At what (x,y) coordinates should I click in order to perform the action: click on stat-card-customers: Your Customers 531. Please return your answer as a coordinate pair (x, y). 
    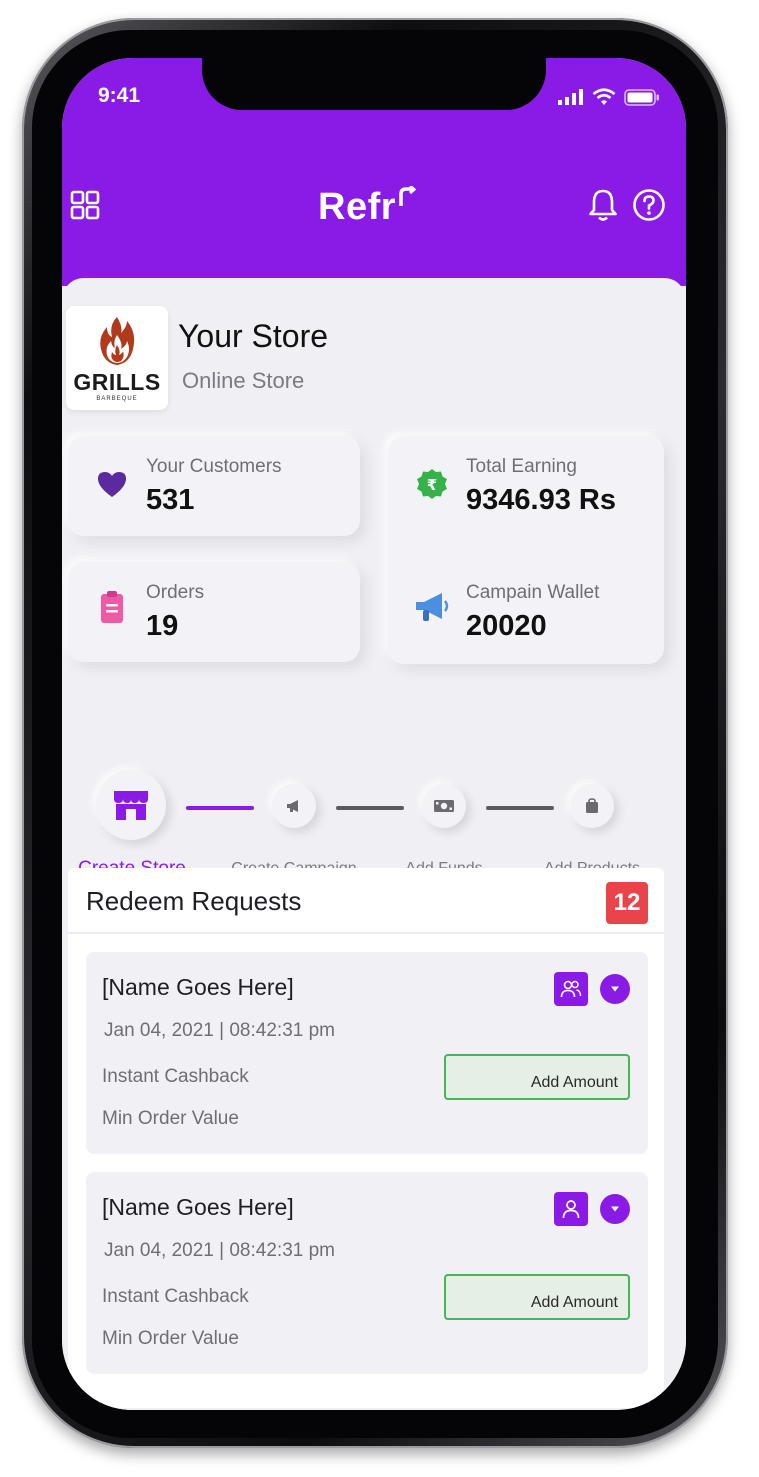
    Looking at the image, I should click on (214, 486).